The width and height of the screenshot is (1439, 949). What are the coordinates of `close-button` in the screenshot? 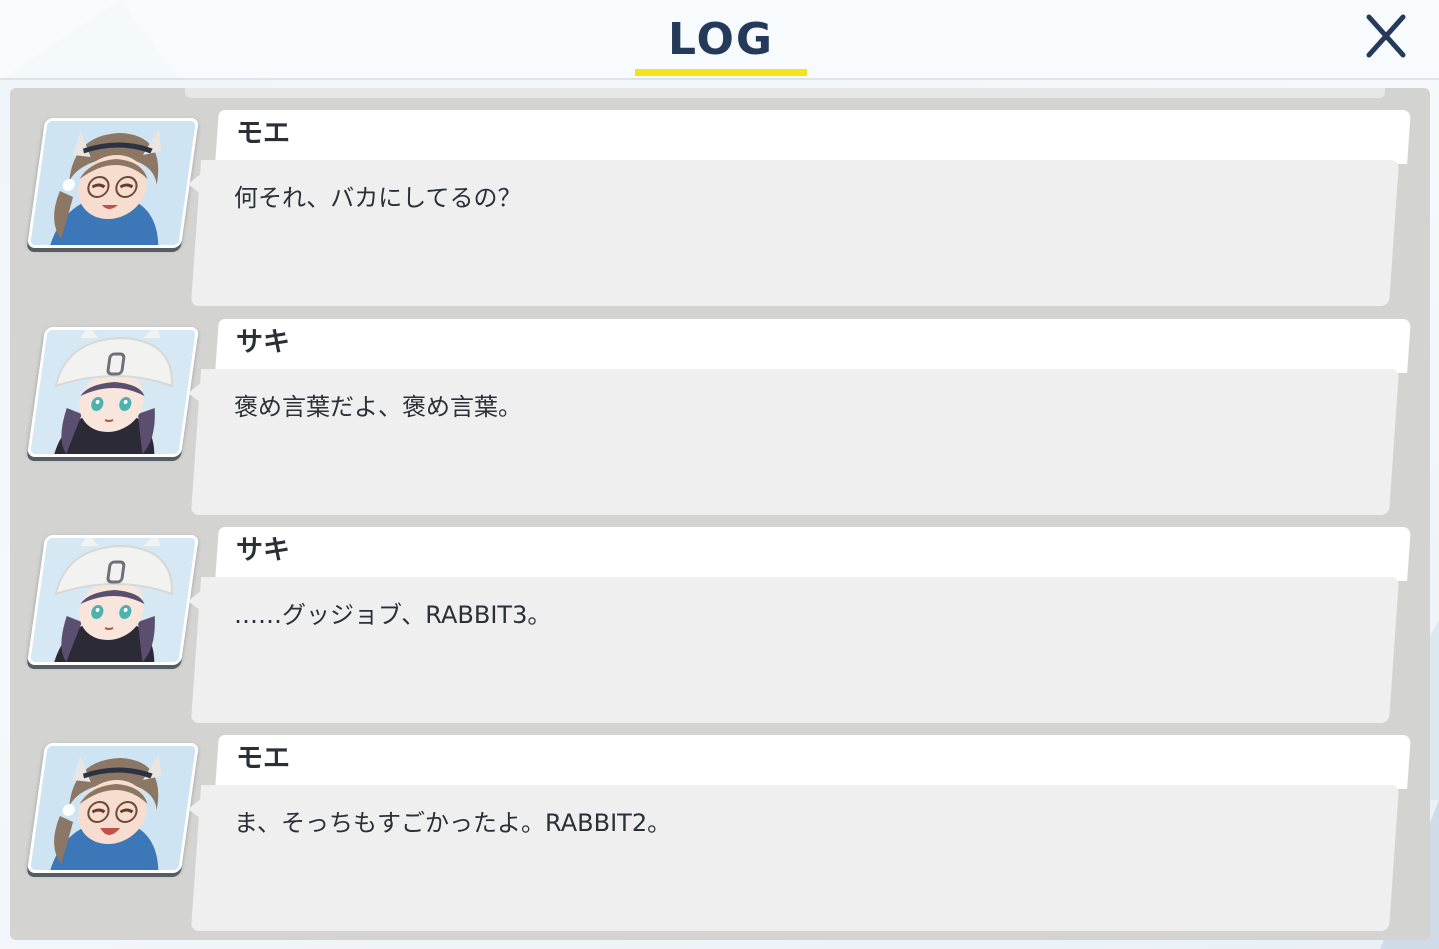 It's located at (1386, 36).